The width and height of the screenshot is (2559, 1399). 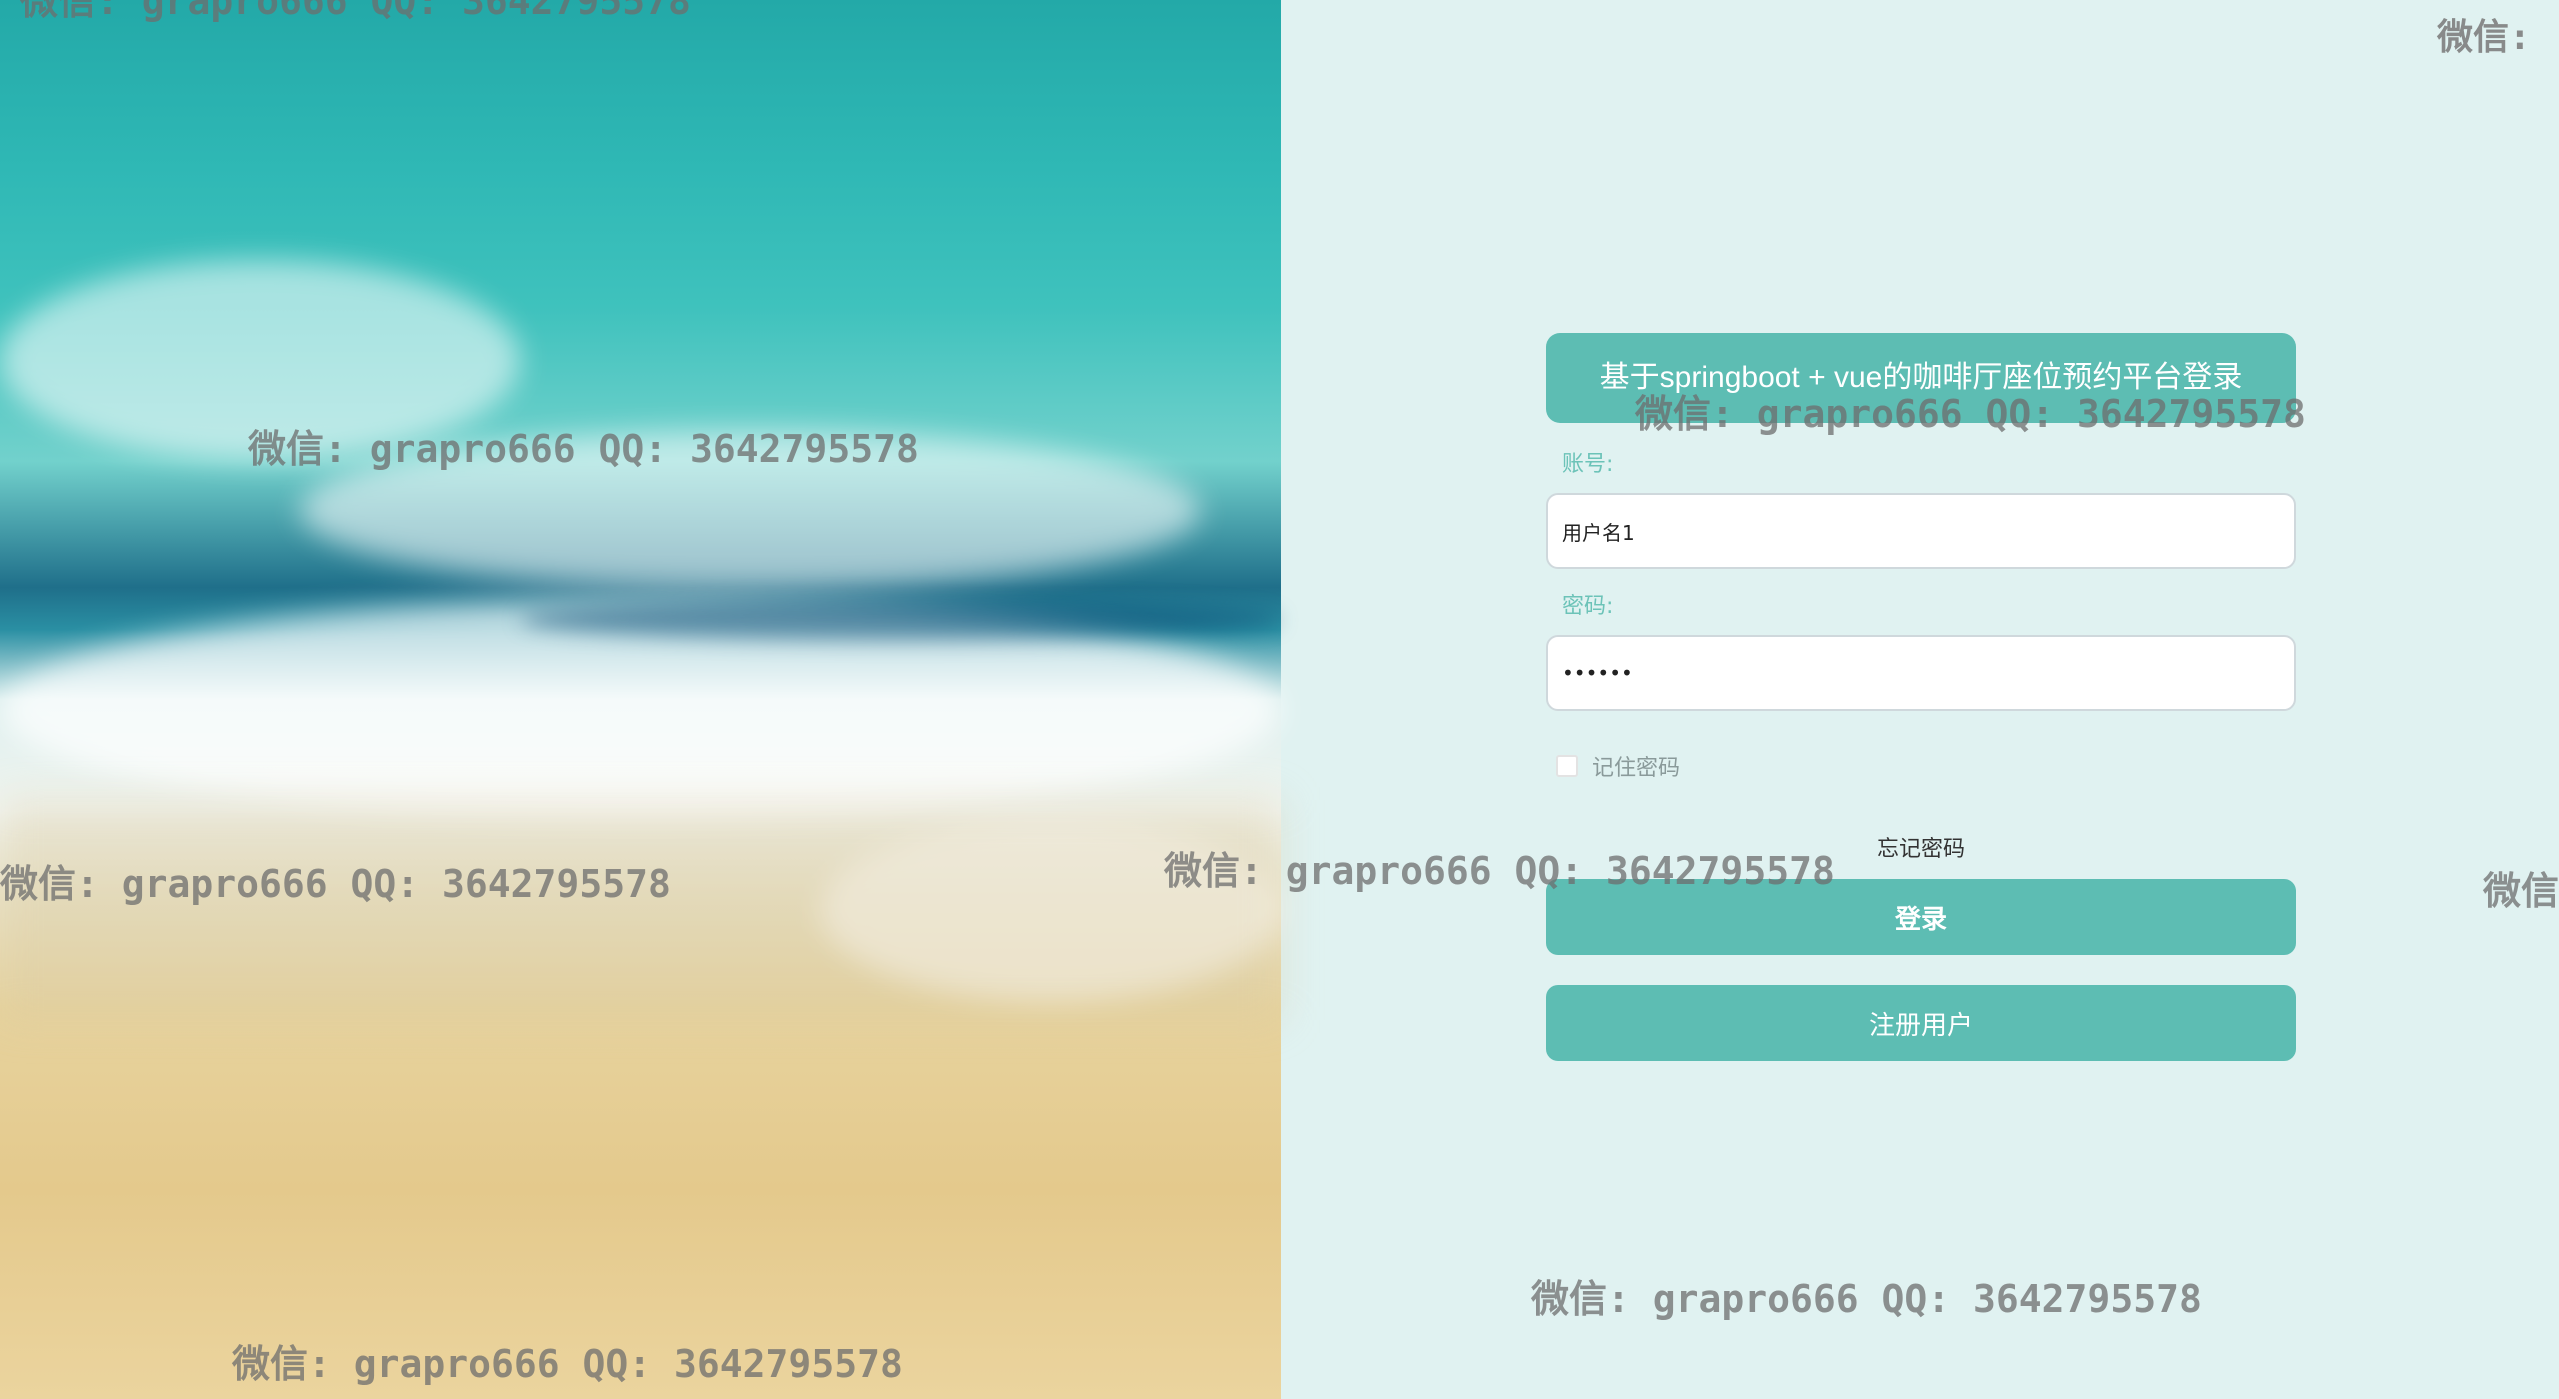 I want to click on remember-password: 记住密码, so click(x=1926, y=766).